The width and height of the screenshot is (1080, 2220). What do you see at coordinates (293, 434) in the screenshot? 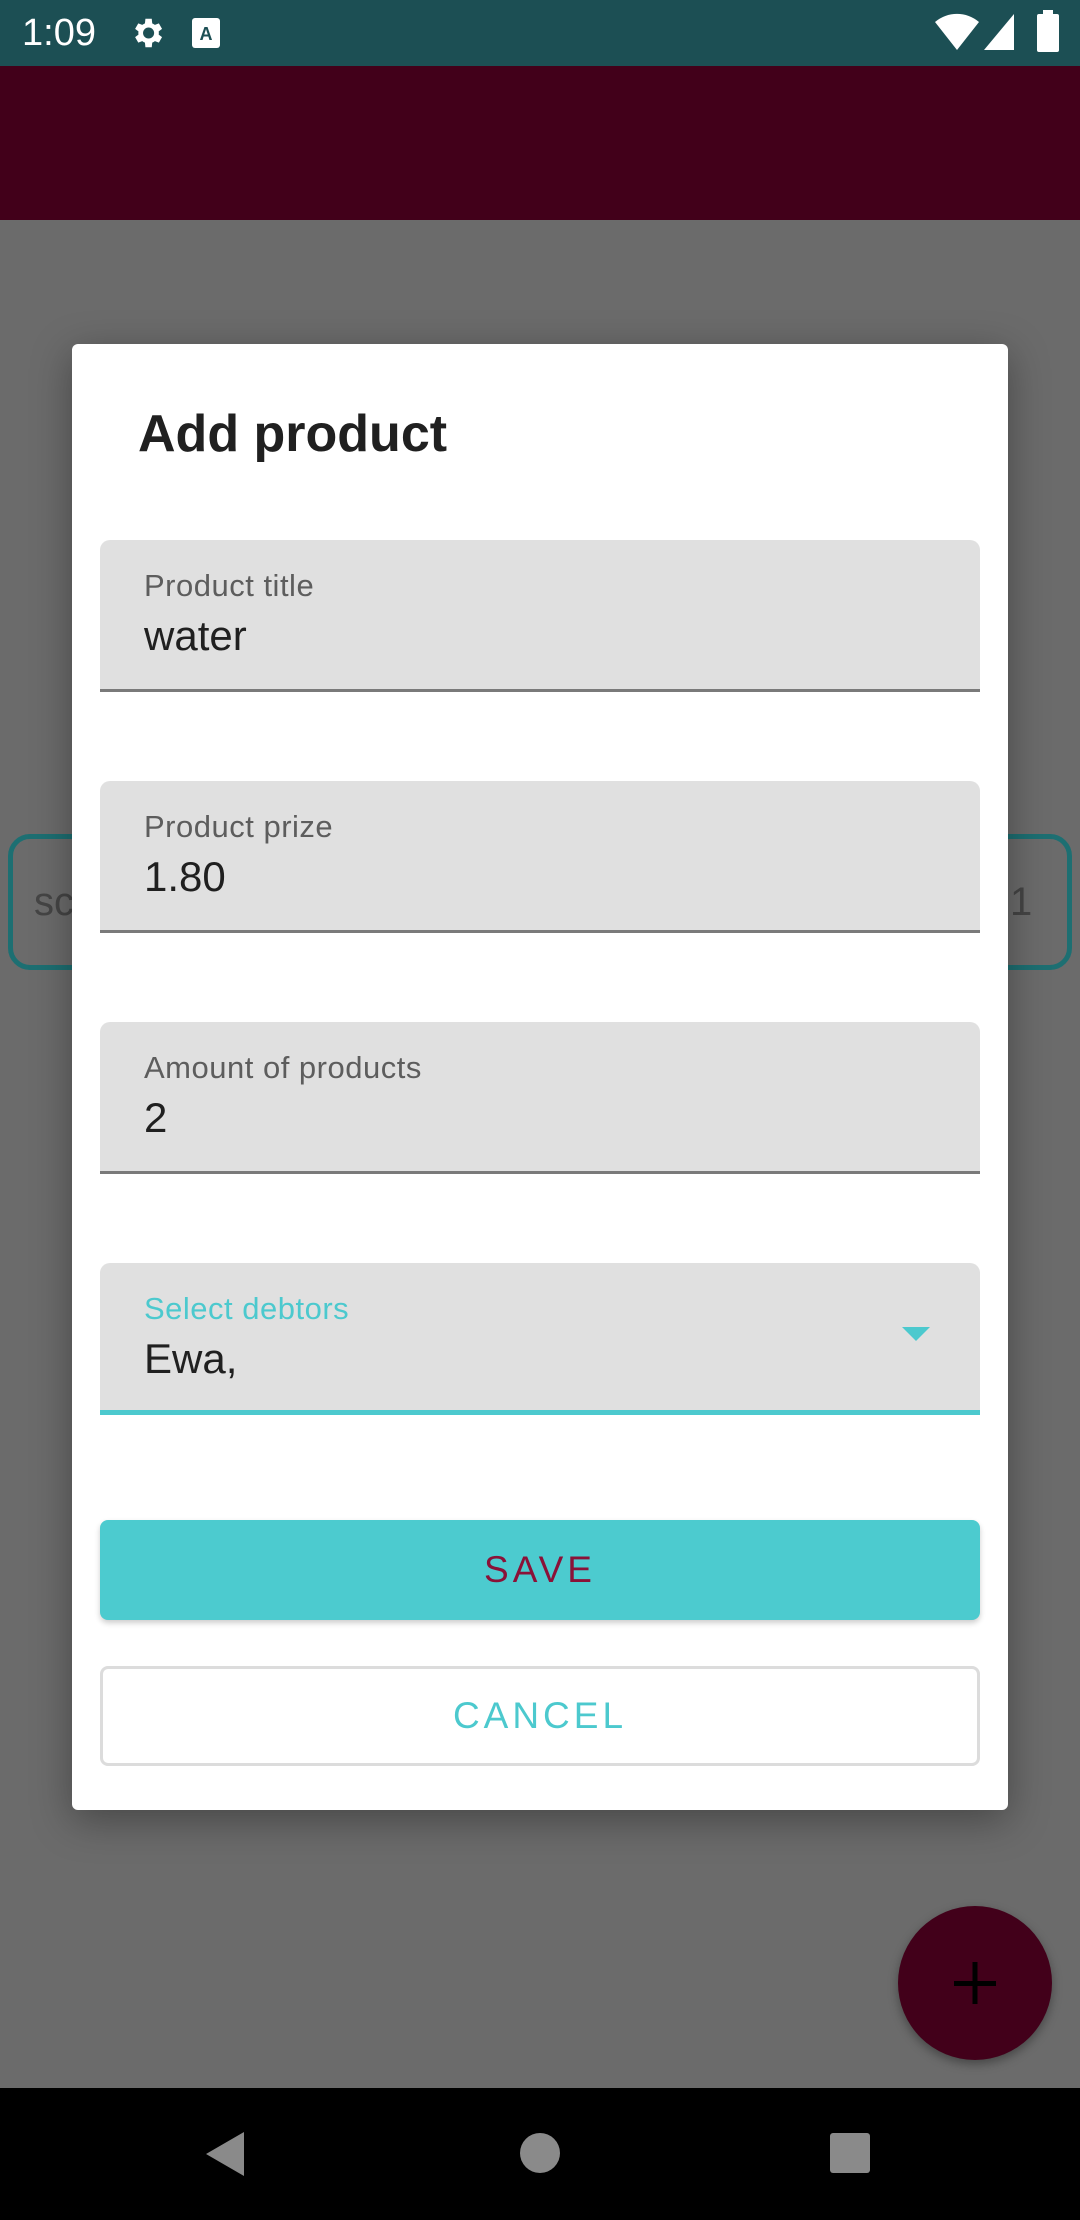
I see `dialog-title: Add product` at bounding box center [293, 434].